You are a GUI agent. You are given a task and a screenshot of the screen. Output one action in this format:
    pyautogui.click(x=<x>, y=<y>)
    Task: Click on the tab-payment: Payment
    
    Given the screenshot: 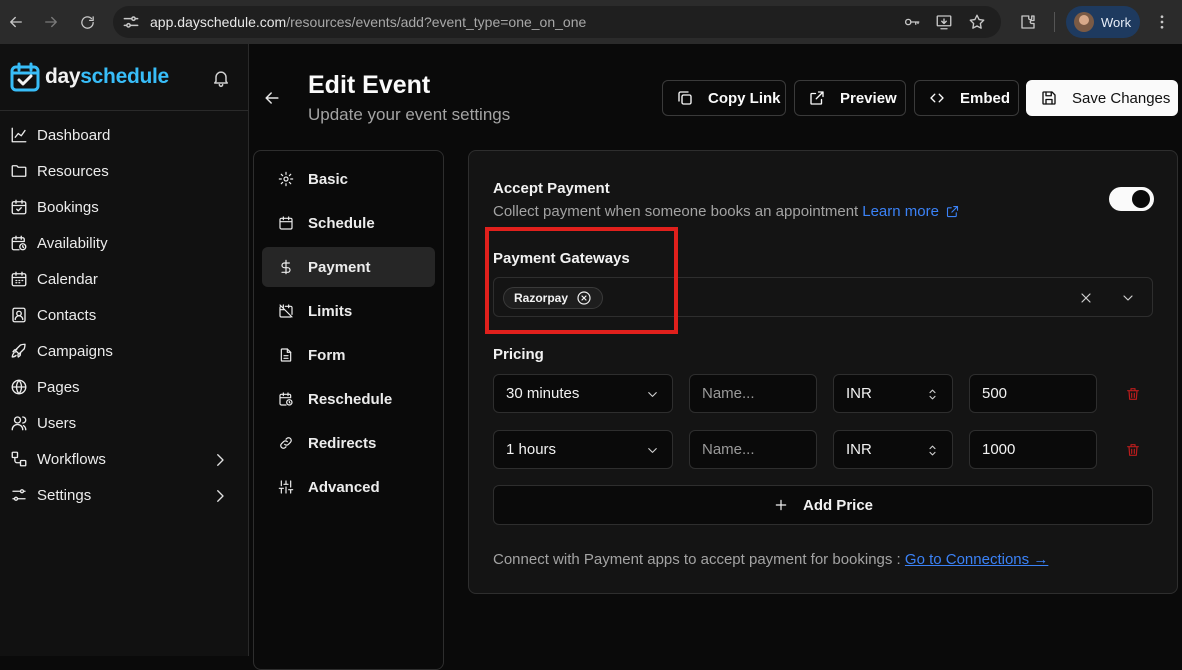 What is the action you would take?
    pyautogui.click(x=348, y=267)
    